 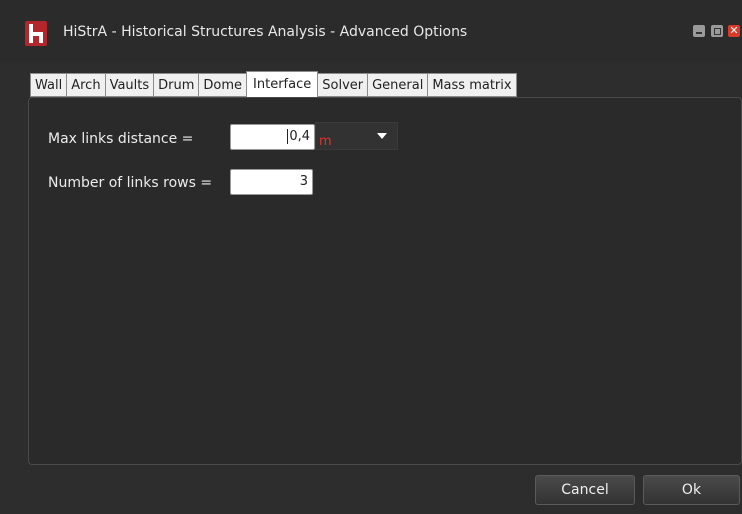 What do you see at coordinates (130, 183) in the screenshot?
I see `number-of-links-rows-label: Number of links rows =` at bounding box center [130, 183].